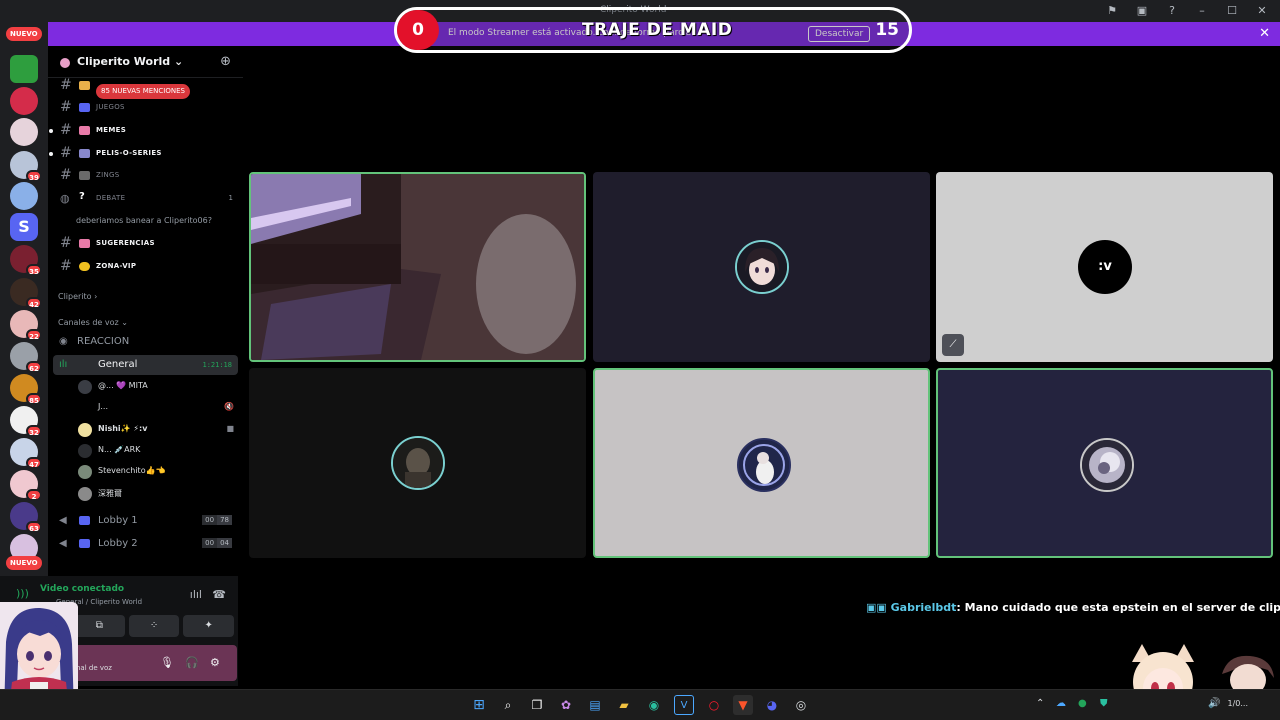 This screenshot has height=720, width=1280. I want to click on search-icon: ⌕, so click(508, 705).